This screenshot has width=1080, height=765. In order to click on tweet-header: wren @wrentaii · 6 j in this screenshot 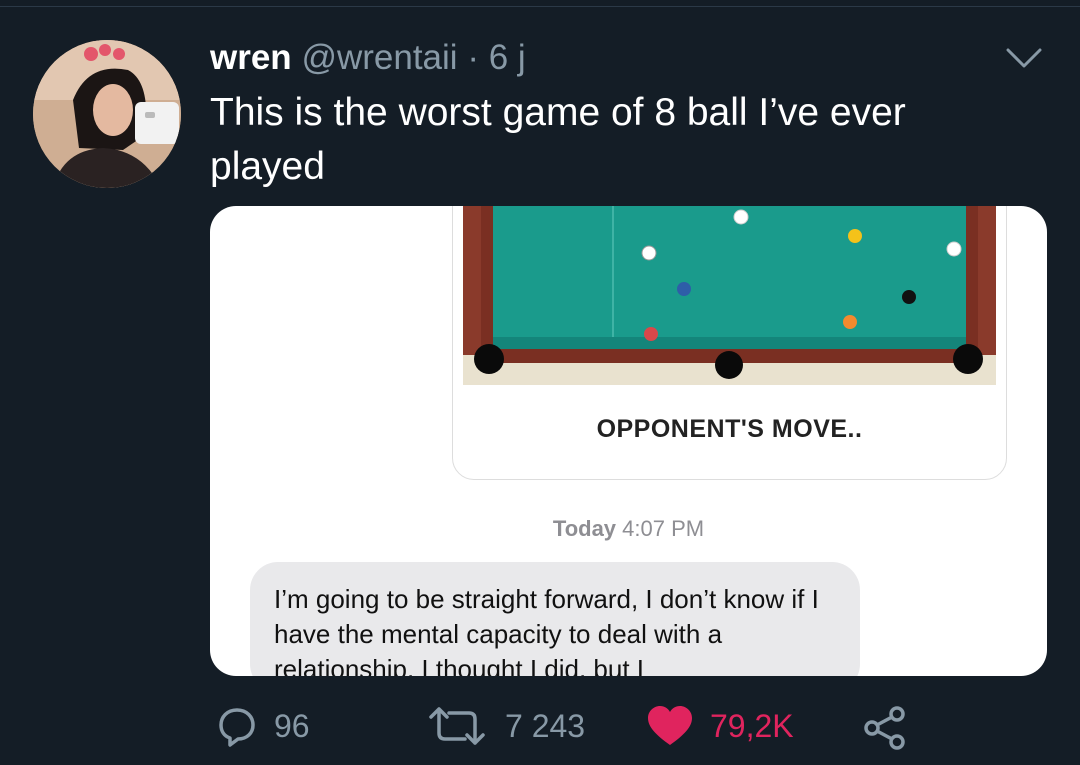, I will do `click(368, 58)`.